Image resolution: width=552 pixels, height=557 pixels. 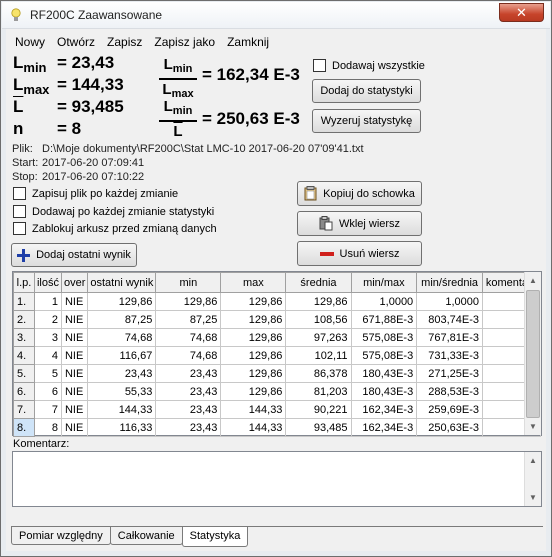 What do you see at coordinates (95, 193) in the screenshot?
I see `option-save-on-change: Zapisuj plik po każdej zmianie` at bounding box center [95, 193].